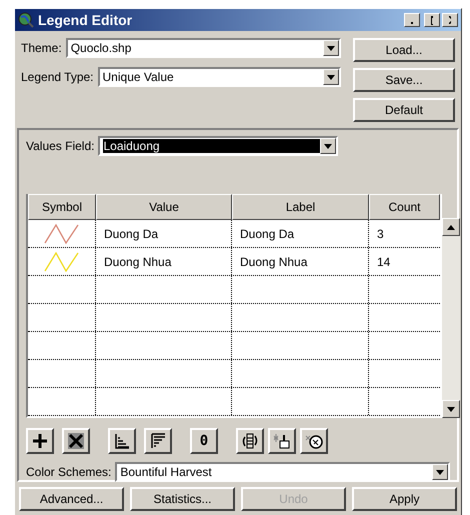 Image resolution: width=470 pixels, height=515 pixels. What do you see at coordinates (62, 207) in the screenshot?
I see `column-header: Symbol` at bounding box center [62, 207].